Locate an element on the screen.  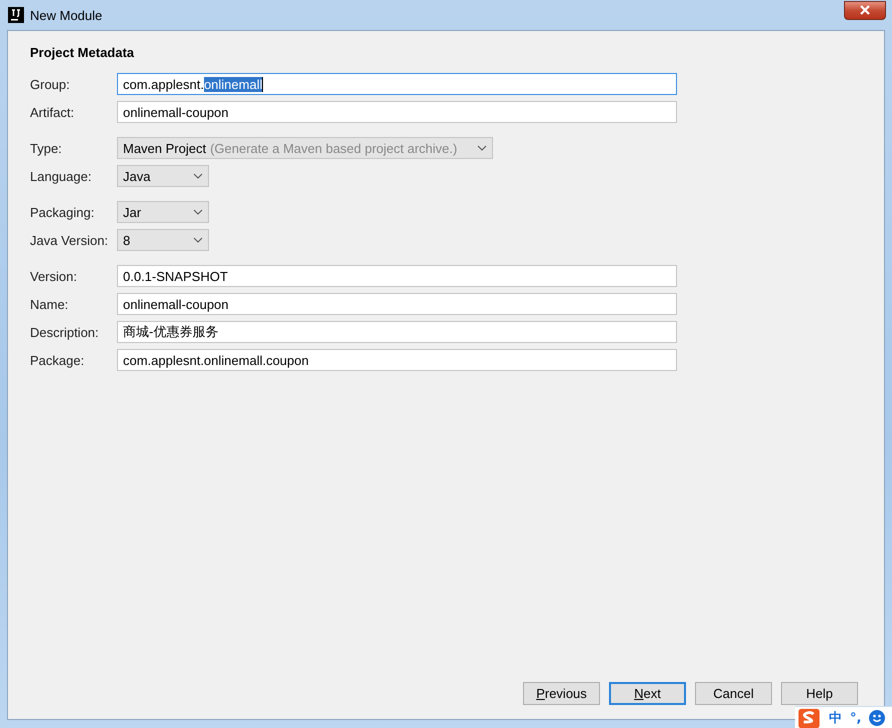
input-field: 0.0.1-SNAPSHOT is located at coordinates (397, 276).